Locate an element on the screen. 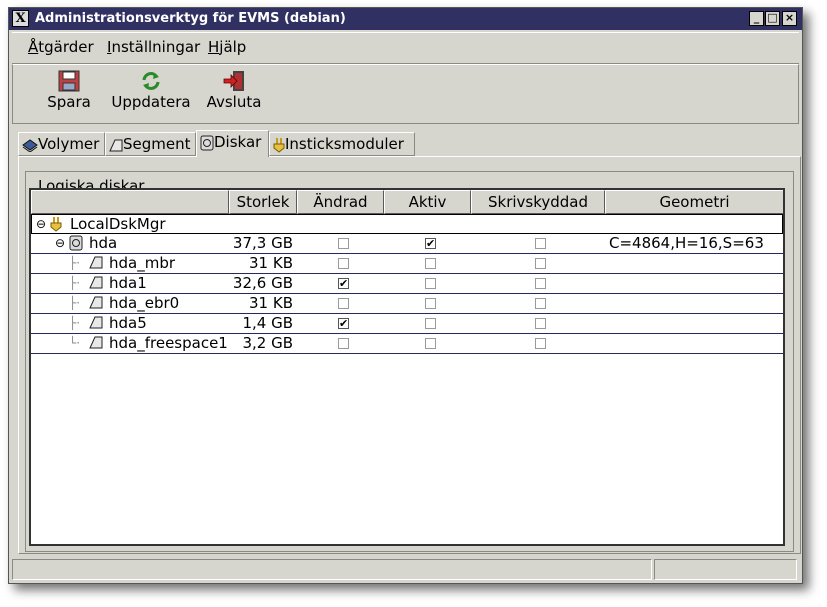 The image size is (827, 607). menu-atgarder-label: tgärder is located at coordinates (66, 47).